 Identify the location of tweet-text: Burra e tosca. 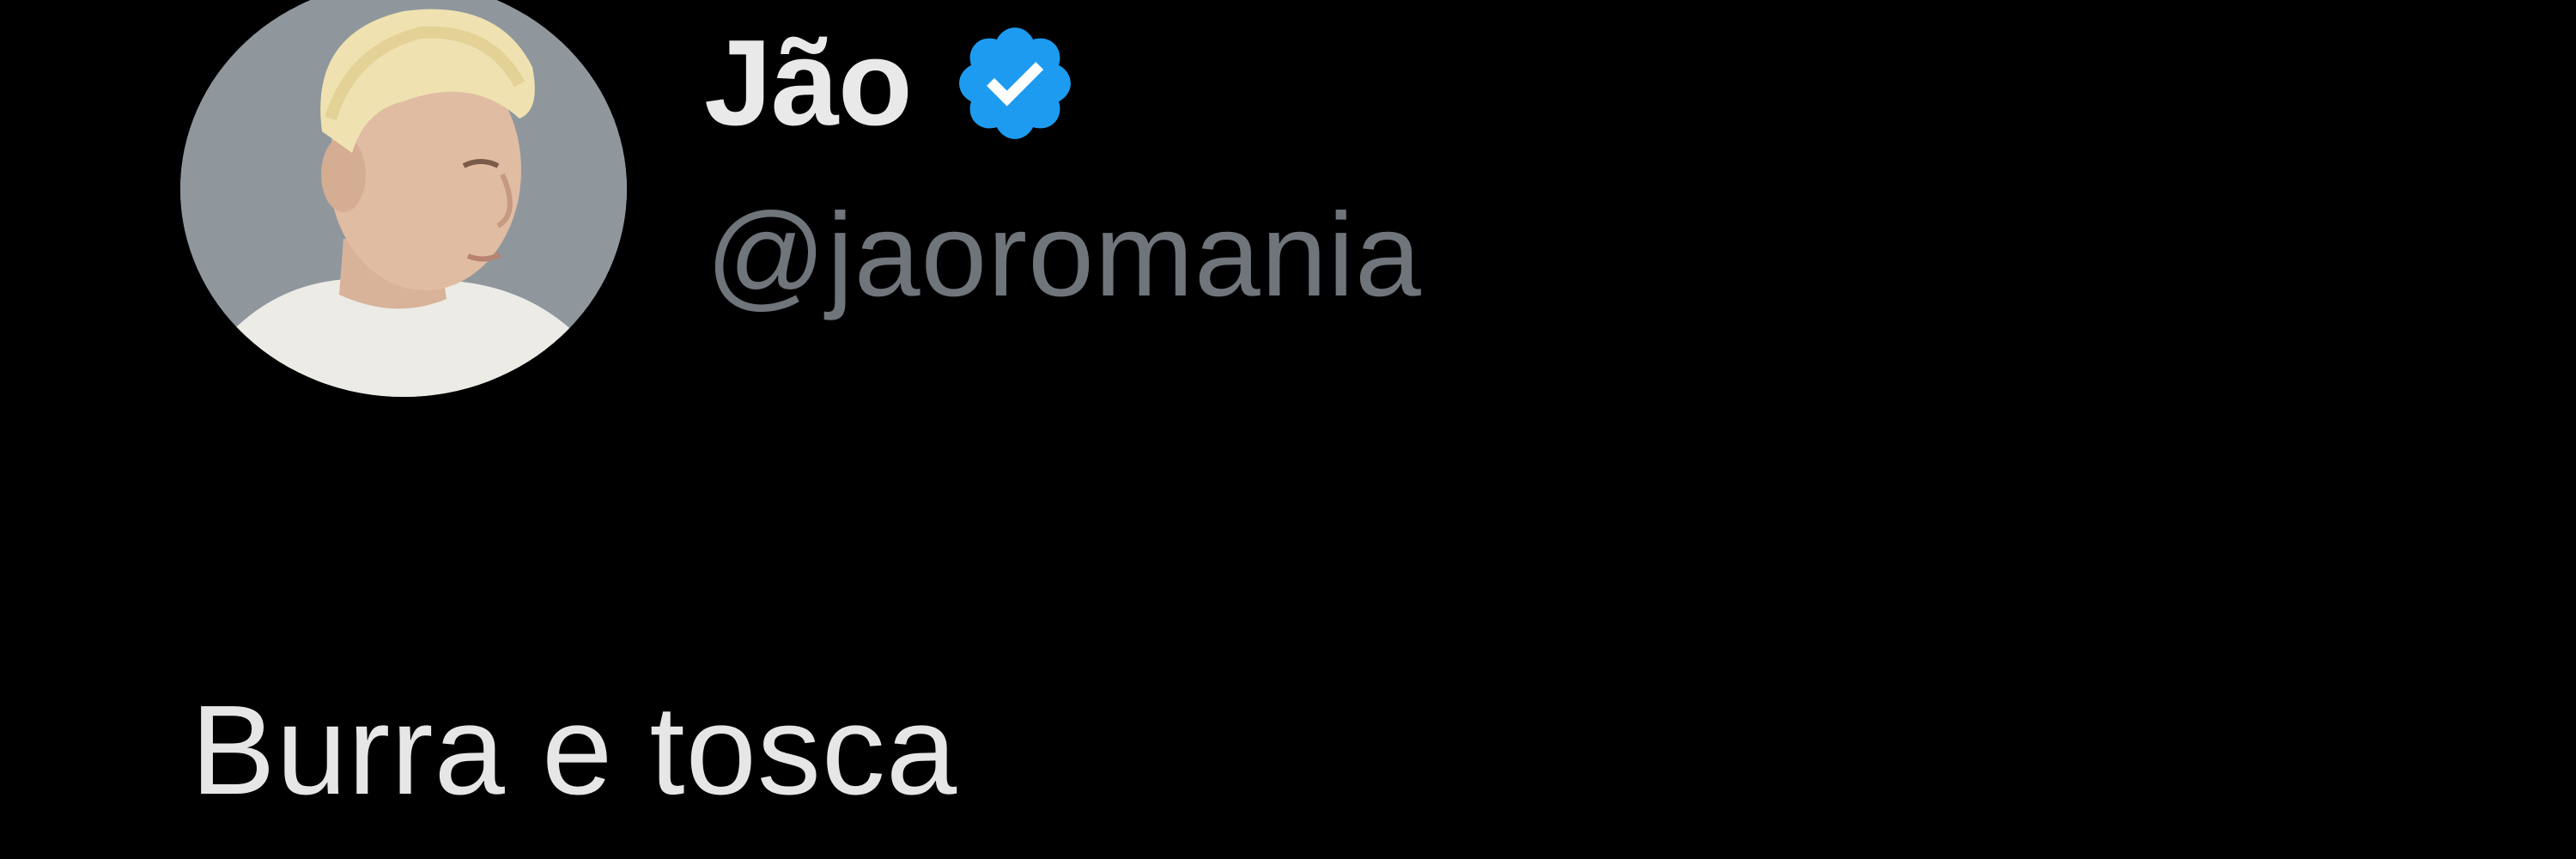
(574, 750).